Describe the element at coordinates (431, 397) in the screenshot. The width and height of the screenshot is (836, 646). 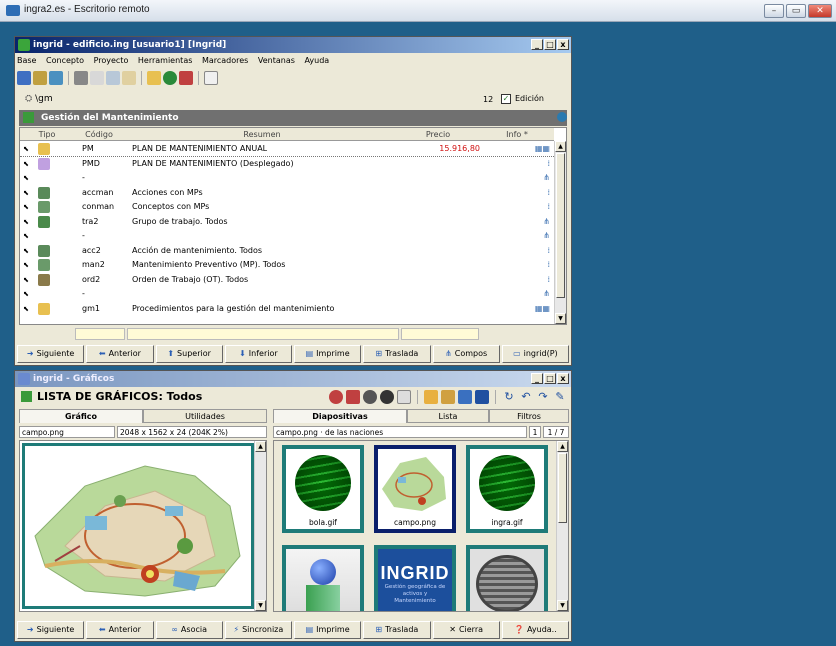
I see `open-image-icon` at that location.